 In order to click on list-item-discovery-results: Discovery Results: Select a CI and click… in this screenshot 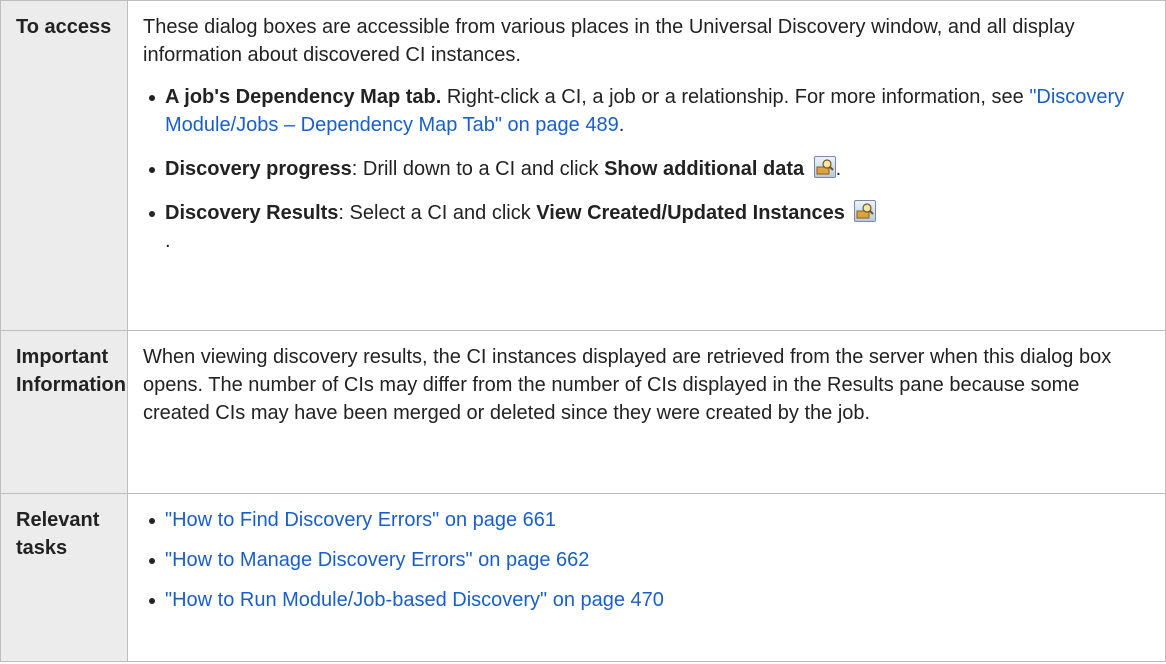, I will do `click(644, 227)`.